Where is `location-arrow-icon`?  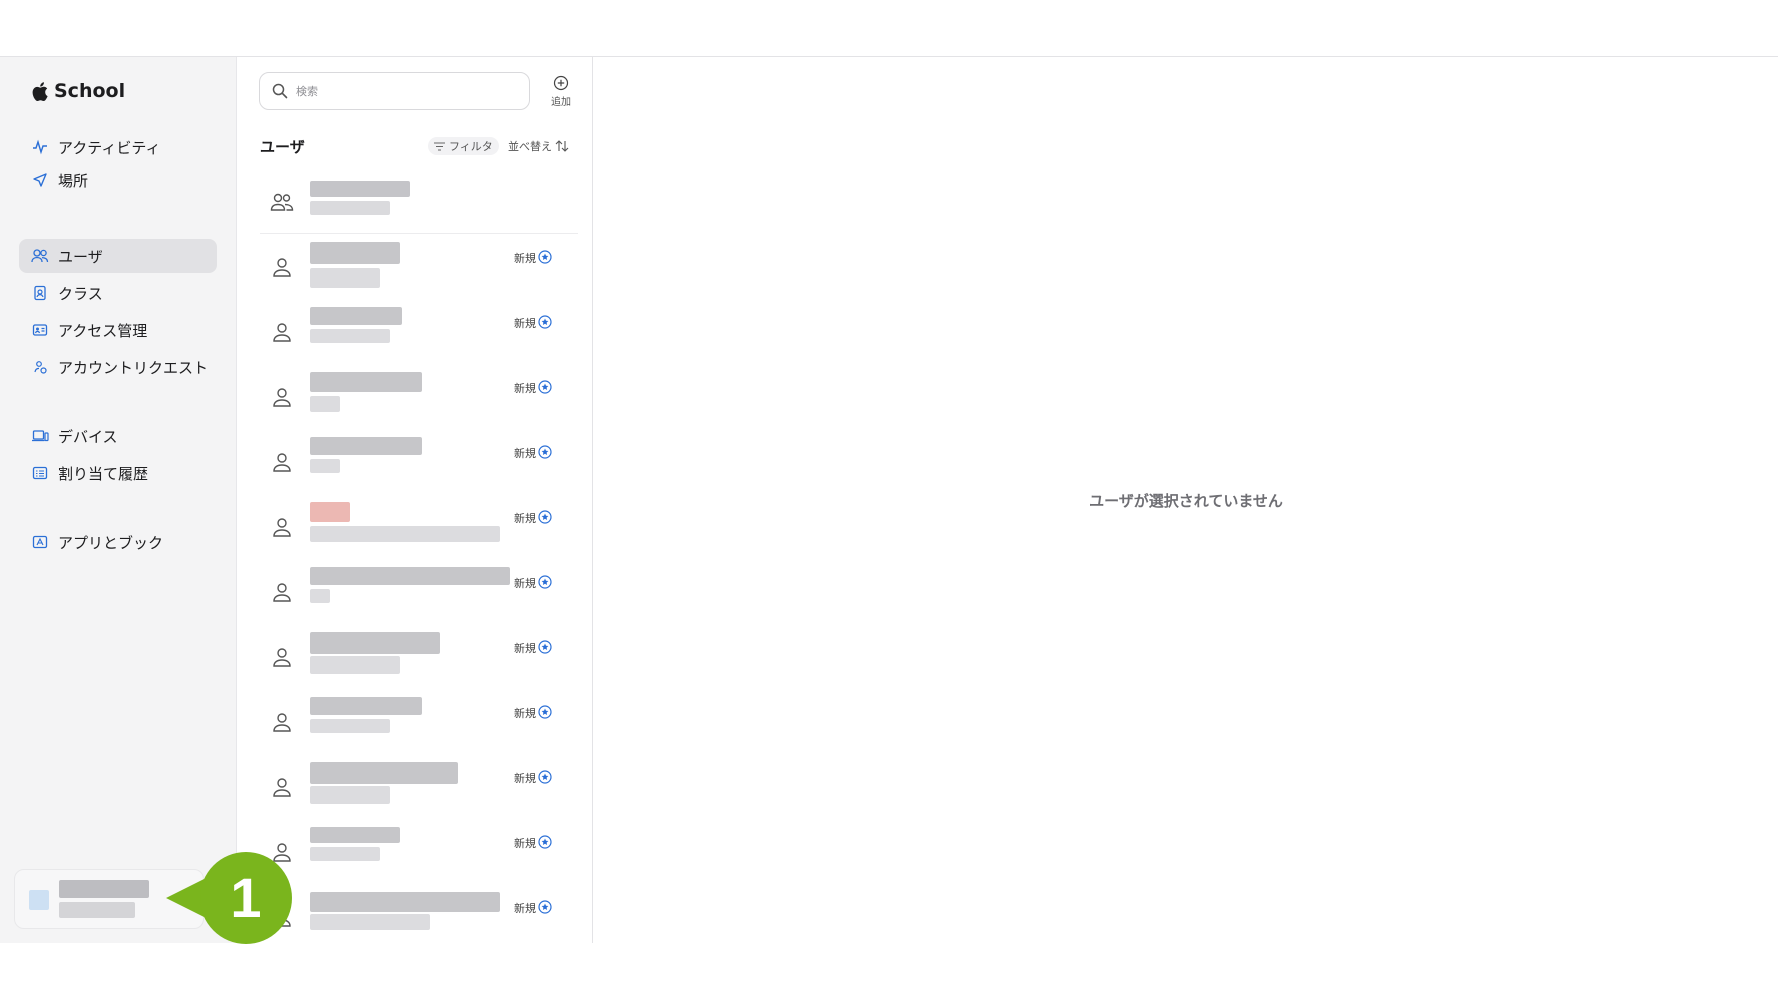
location-arrow-icon is located at coordinates (40, 180).